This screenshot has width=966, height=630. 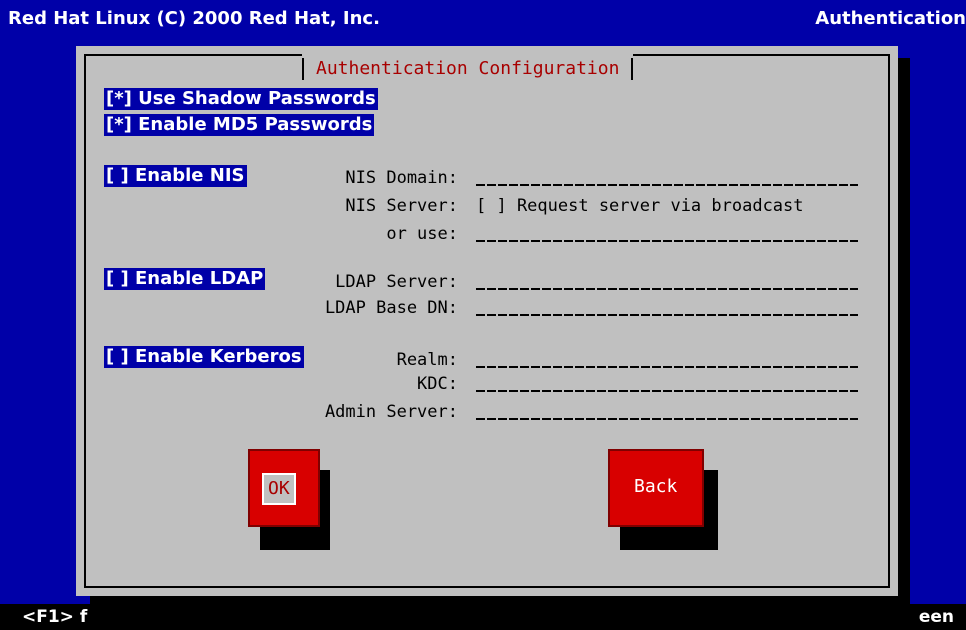 What do you see at coordinates (437, 384) in the screenshot?
I see `kerberos-kdc-label: KDC:` at bounding box center [437, 384].